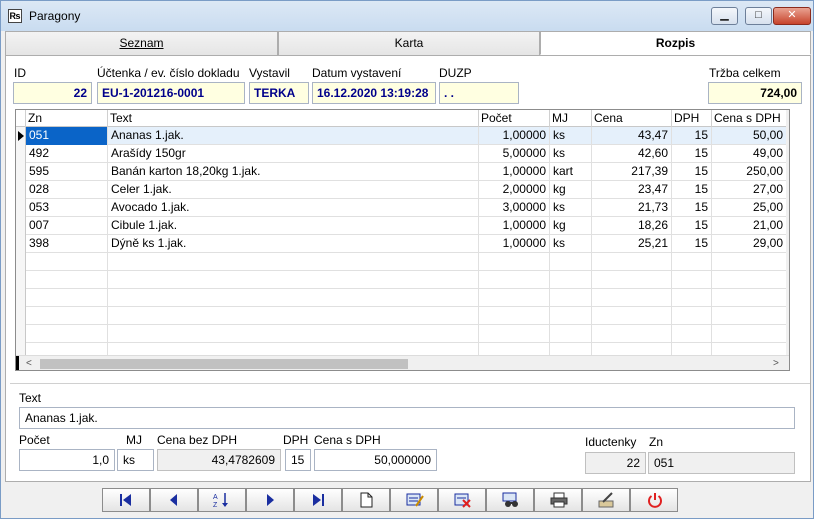 The height and width of the screenshot is (519, 814). What do you see at coordinates (749, 226) in the screenshot?
I see `table-cell: 21,00` at bounding box center [749, 226].